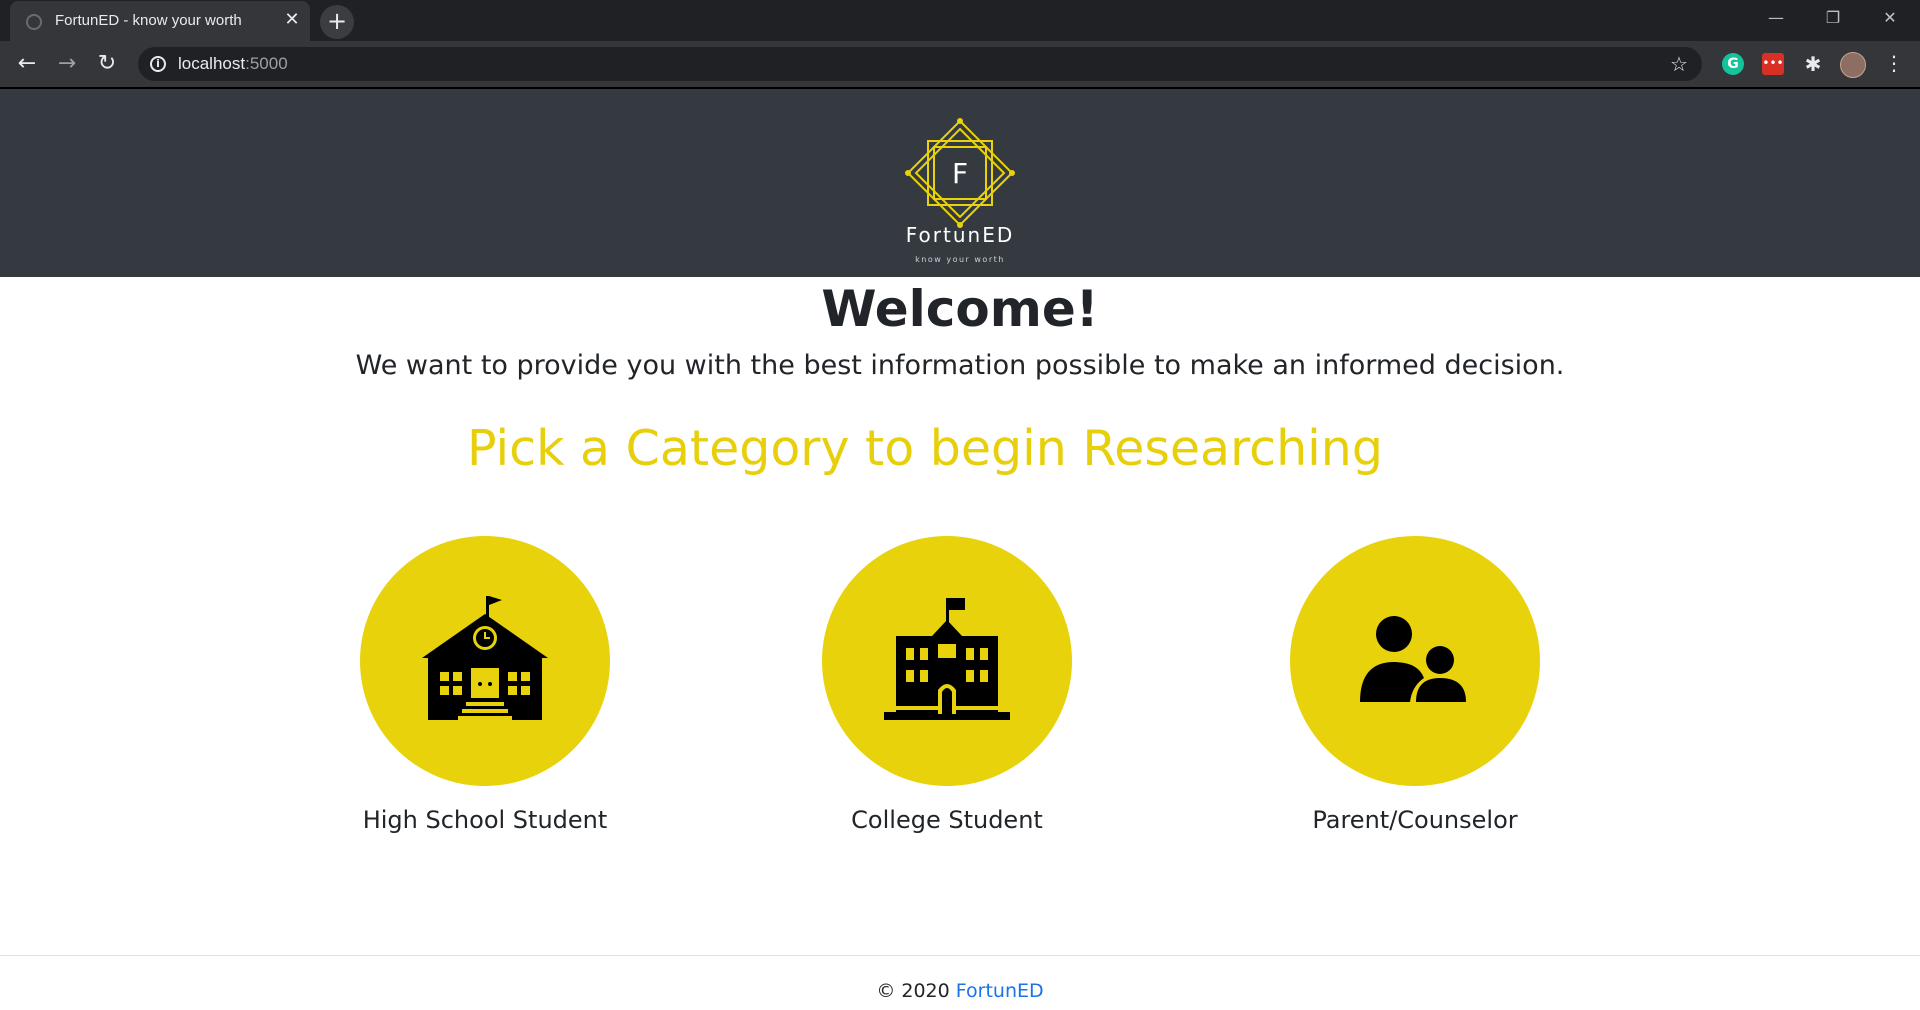 The image size is (1920, 1010). What do you see at coordinates (67, 64) in the screenshot?
I see `forward-arrow-icon: →` at bounding box center [67, 64].